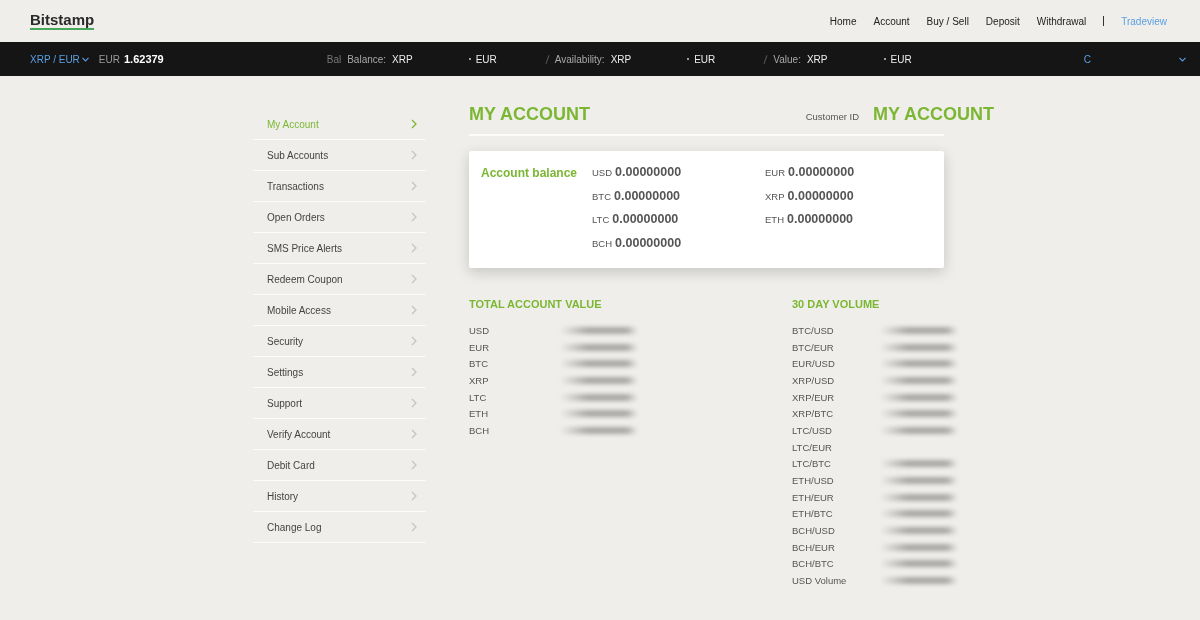  What do you see at coordinates (339, 248) in the screenshot?
I see `sidebar-item: SMS Price Alerts` at bounding box center [339, 248].